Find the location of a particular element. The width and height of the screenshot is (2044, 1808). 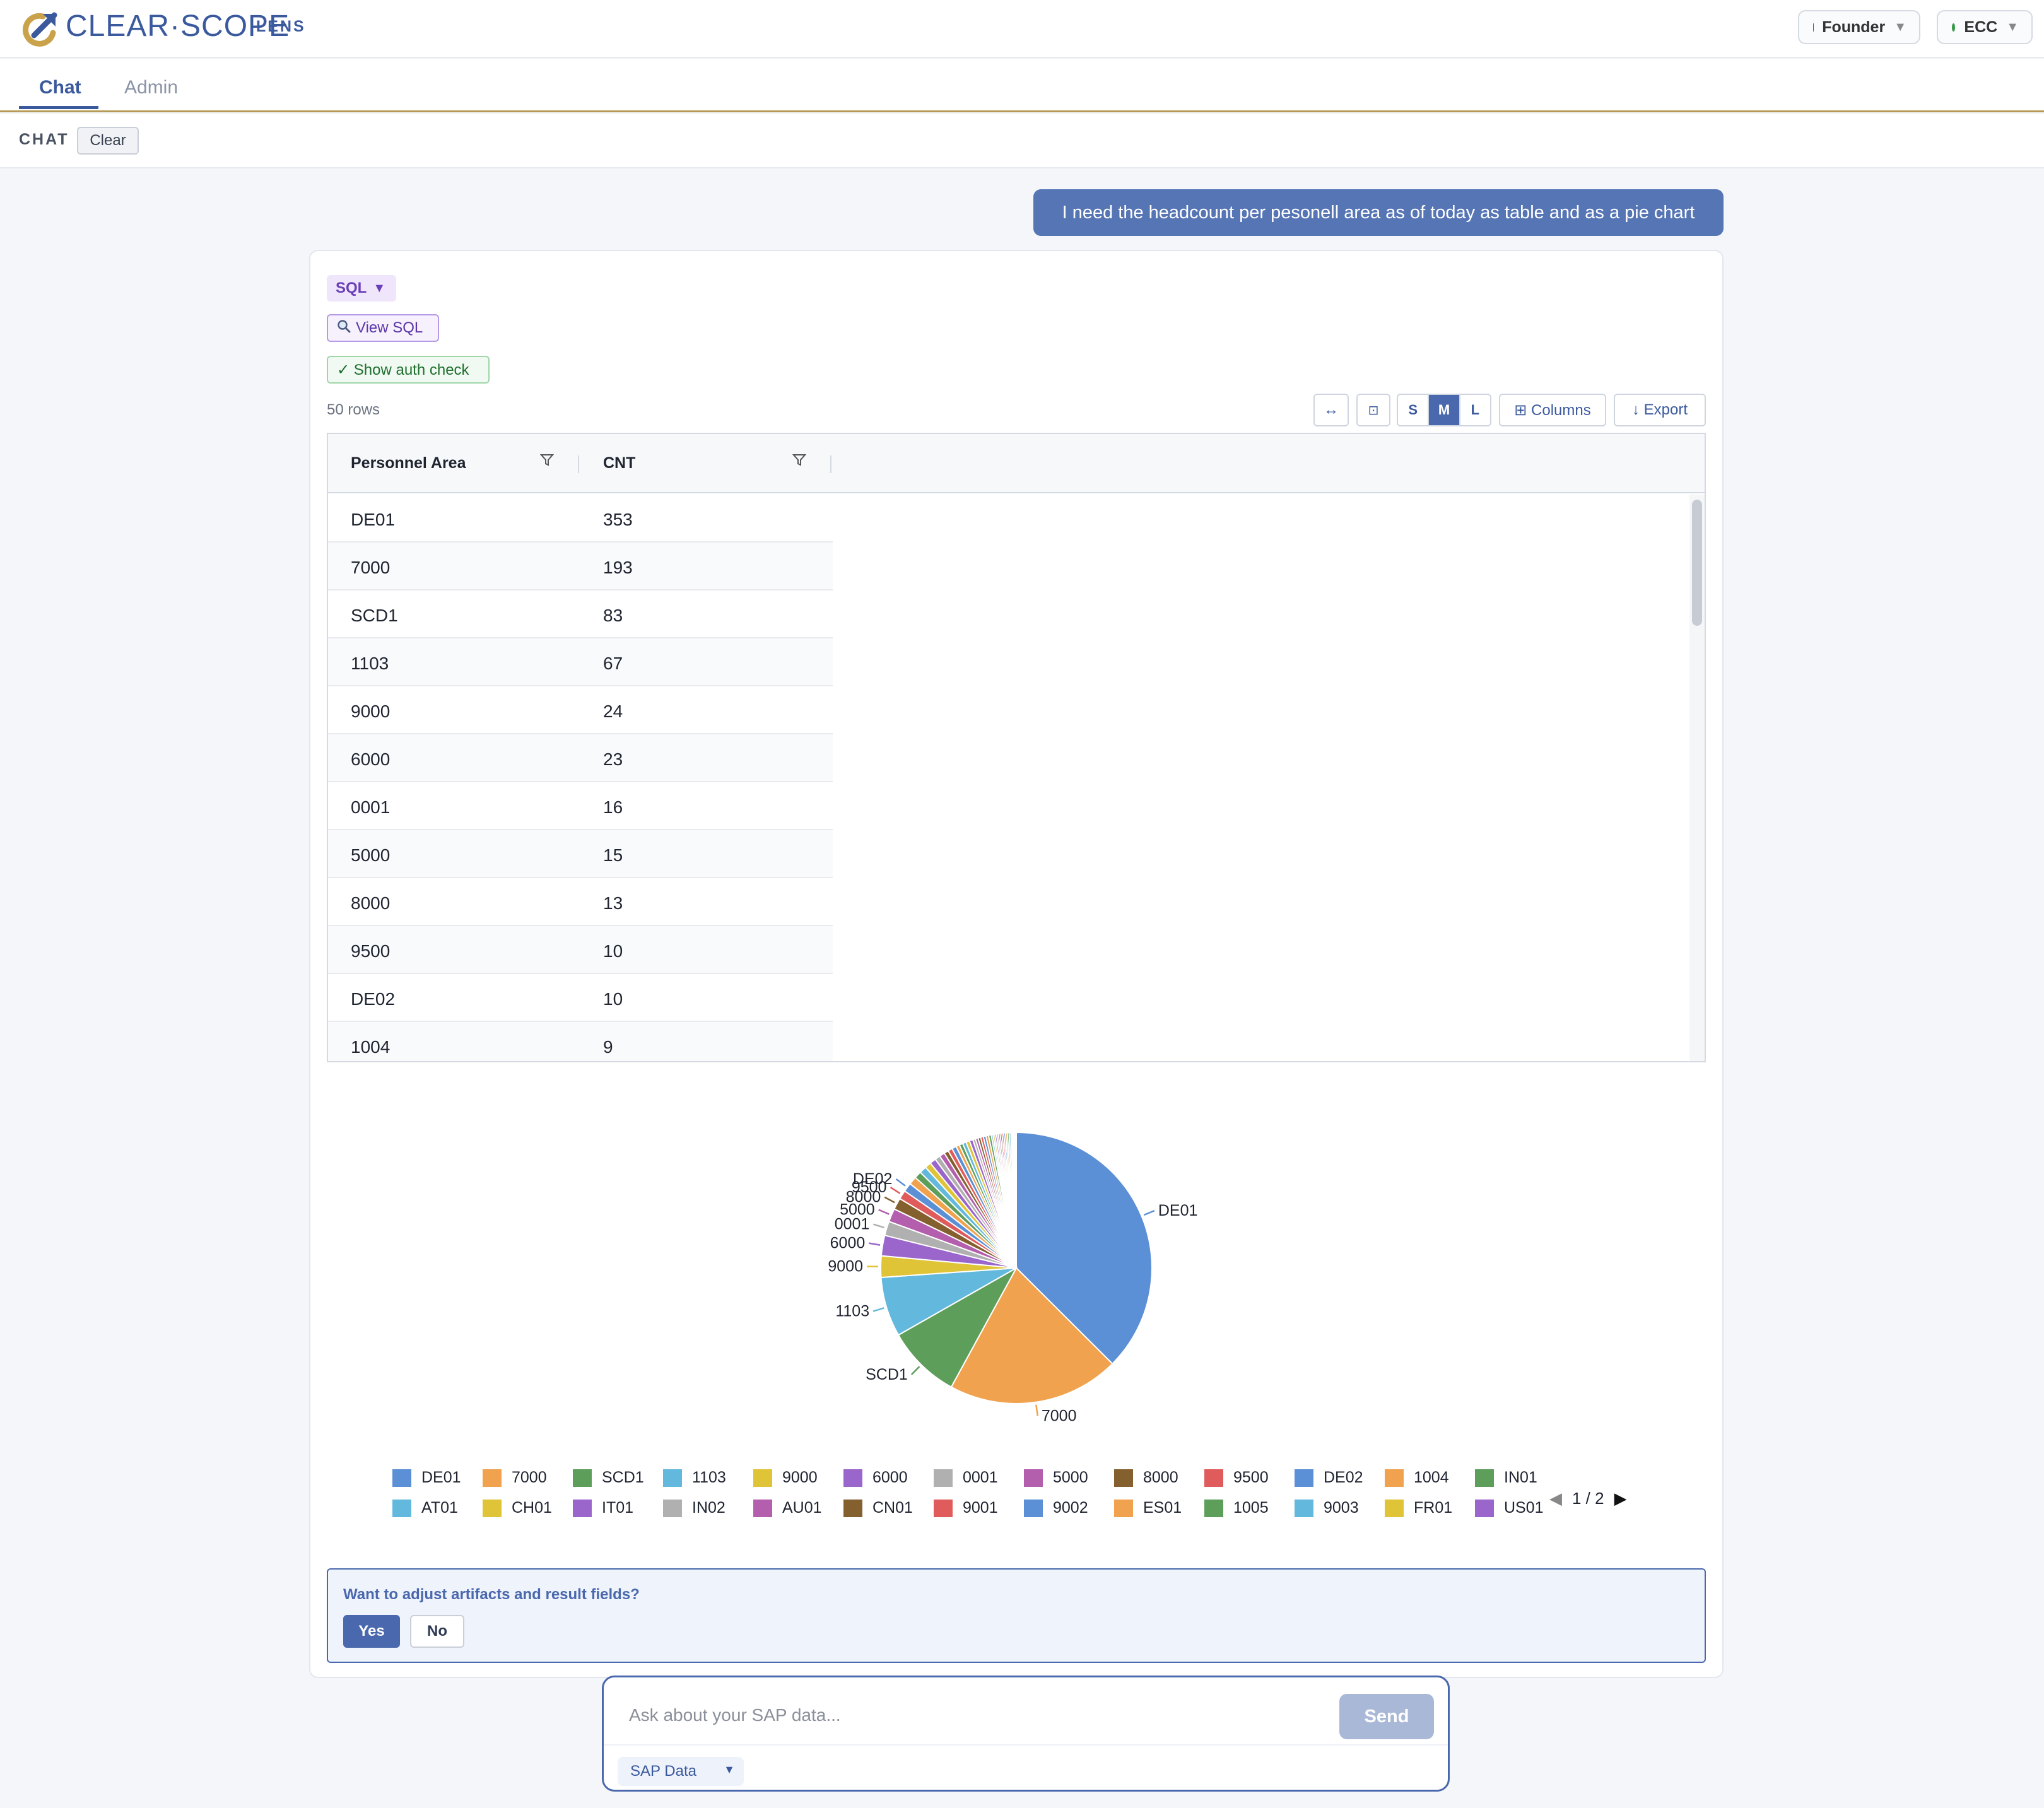

legend-label: ES01 is located at coordinates (1162, 1508).